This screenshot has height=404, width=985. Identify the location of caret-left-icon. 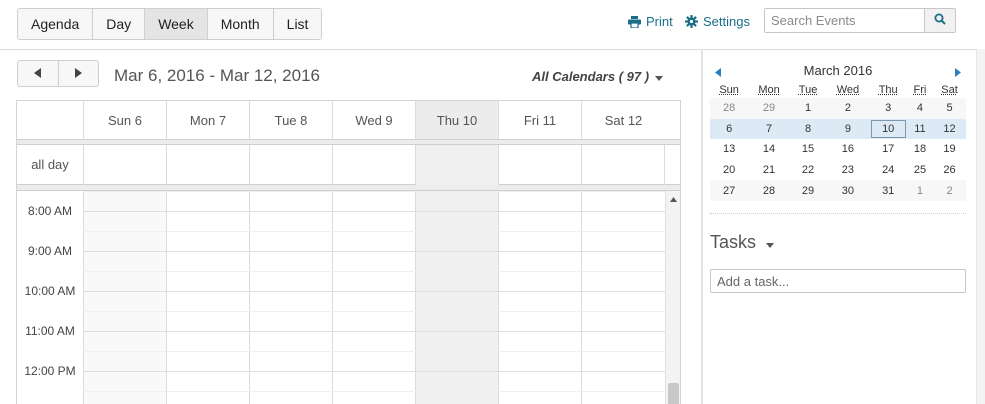
(37, 73).